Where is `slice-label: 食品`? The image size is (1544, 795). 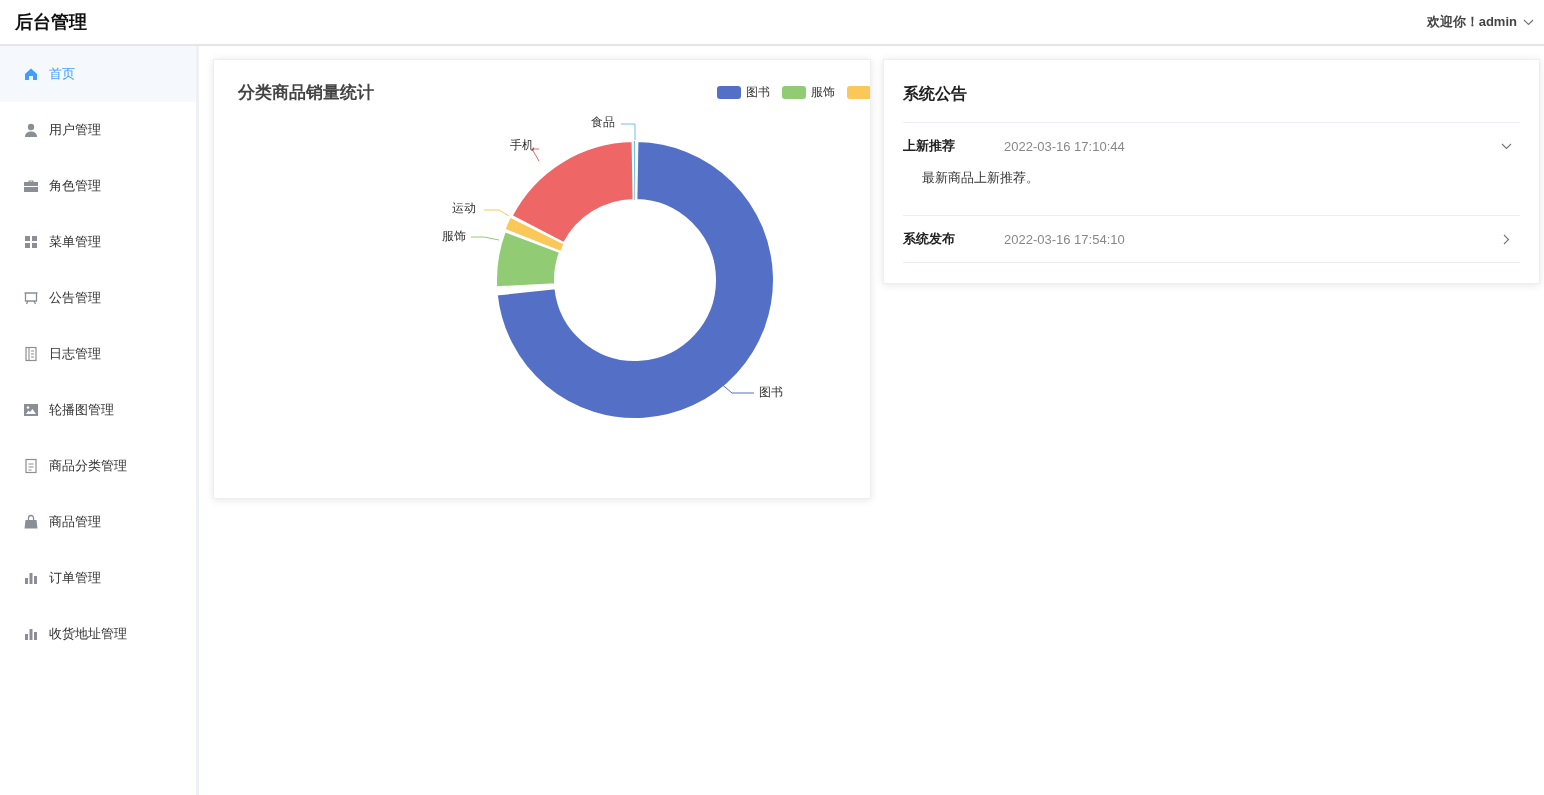
slice-label: 食品 is located at coordinates (603, 122).